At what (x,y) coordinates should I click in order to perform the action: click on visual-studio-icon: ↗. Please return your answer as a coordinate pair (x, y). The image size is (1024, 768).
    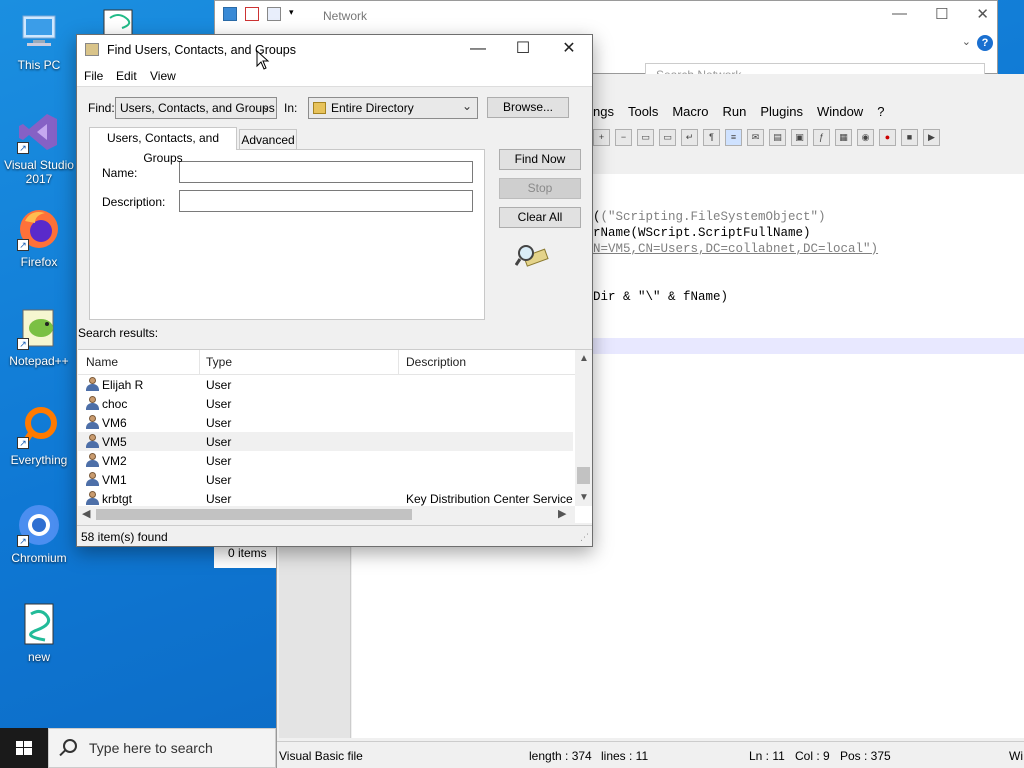
    Looking at the image, I should click on (39, 132).